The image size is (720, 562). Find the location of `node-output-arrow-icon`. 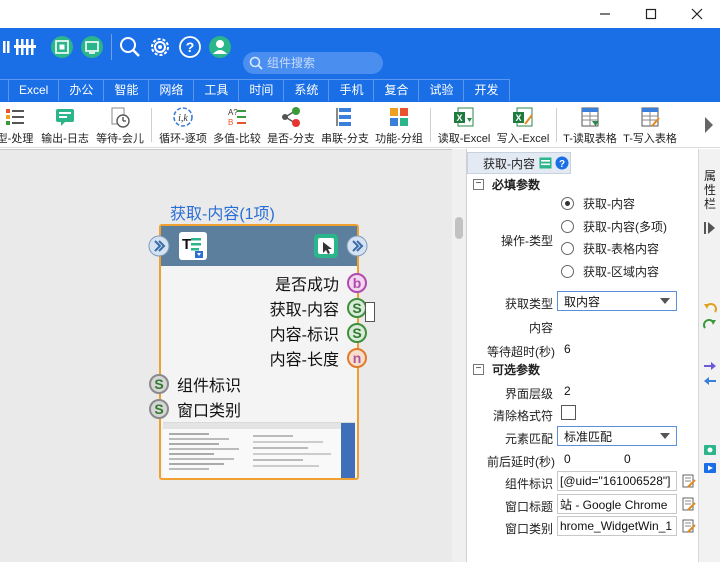

node-output-arrow-icon is located at coordinates (357, 246).